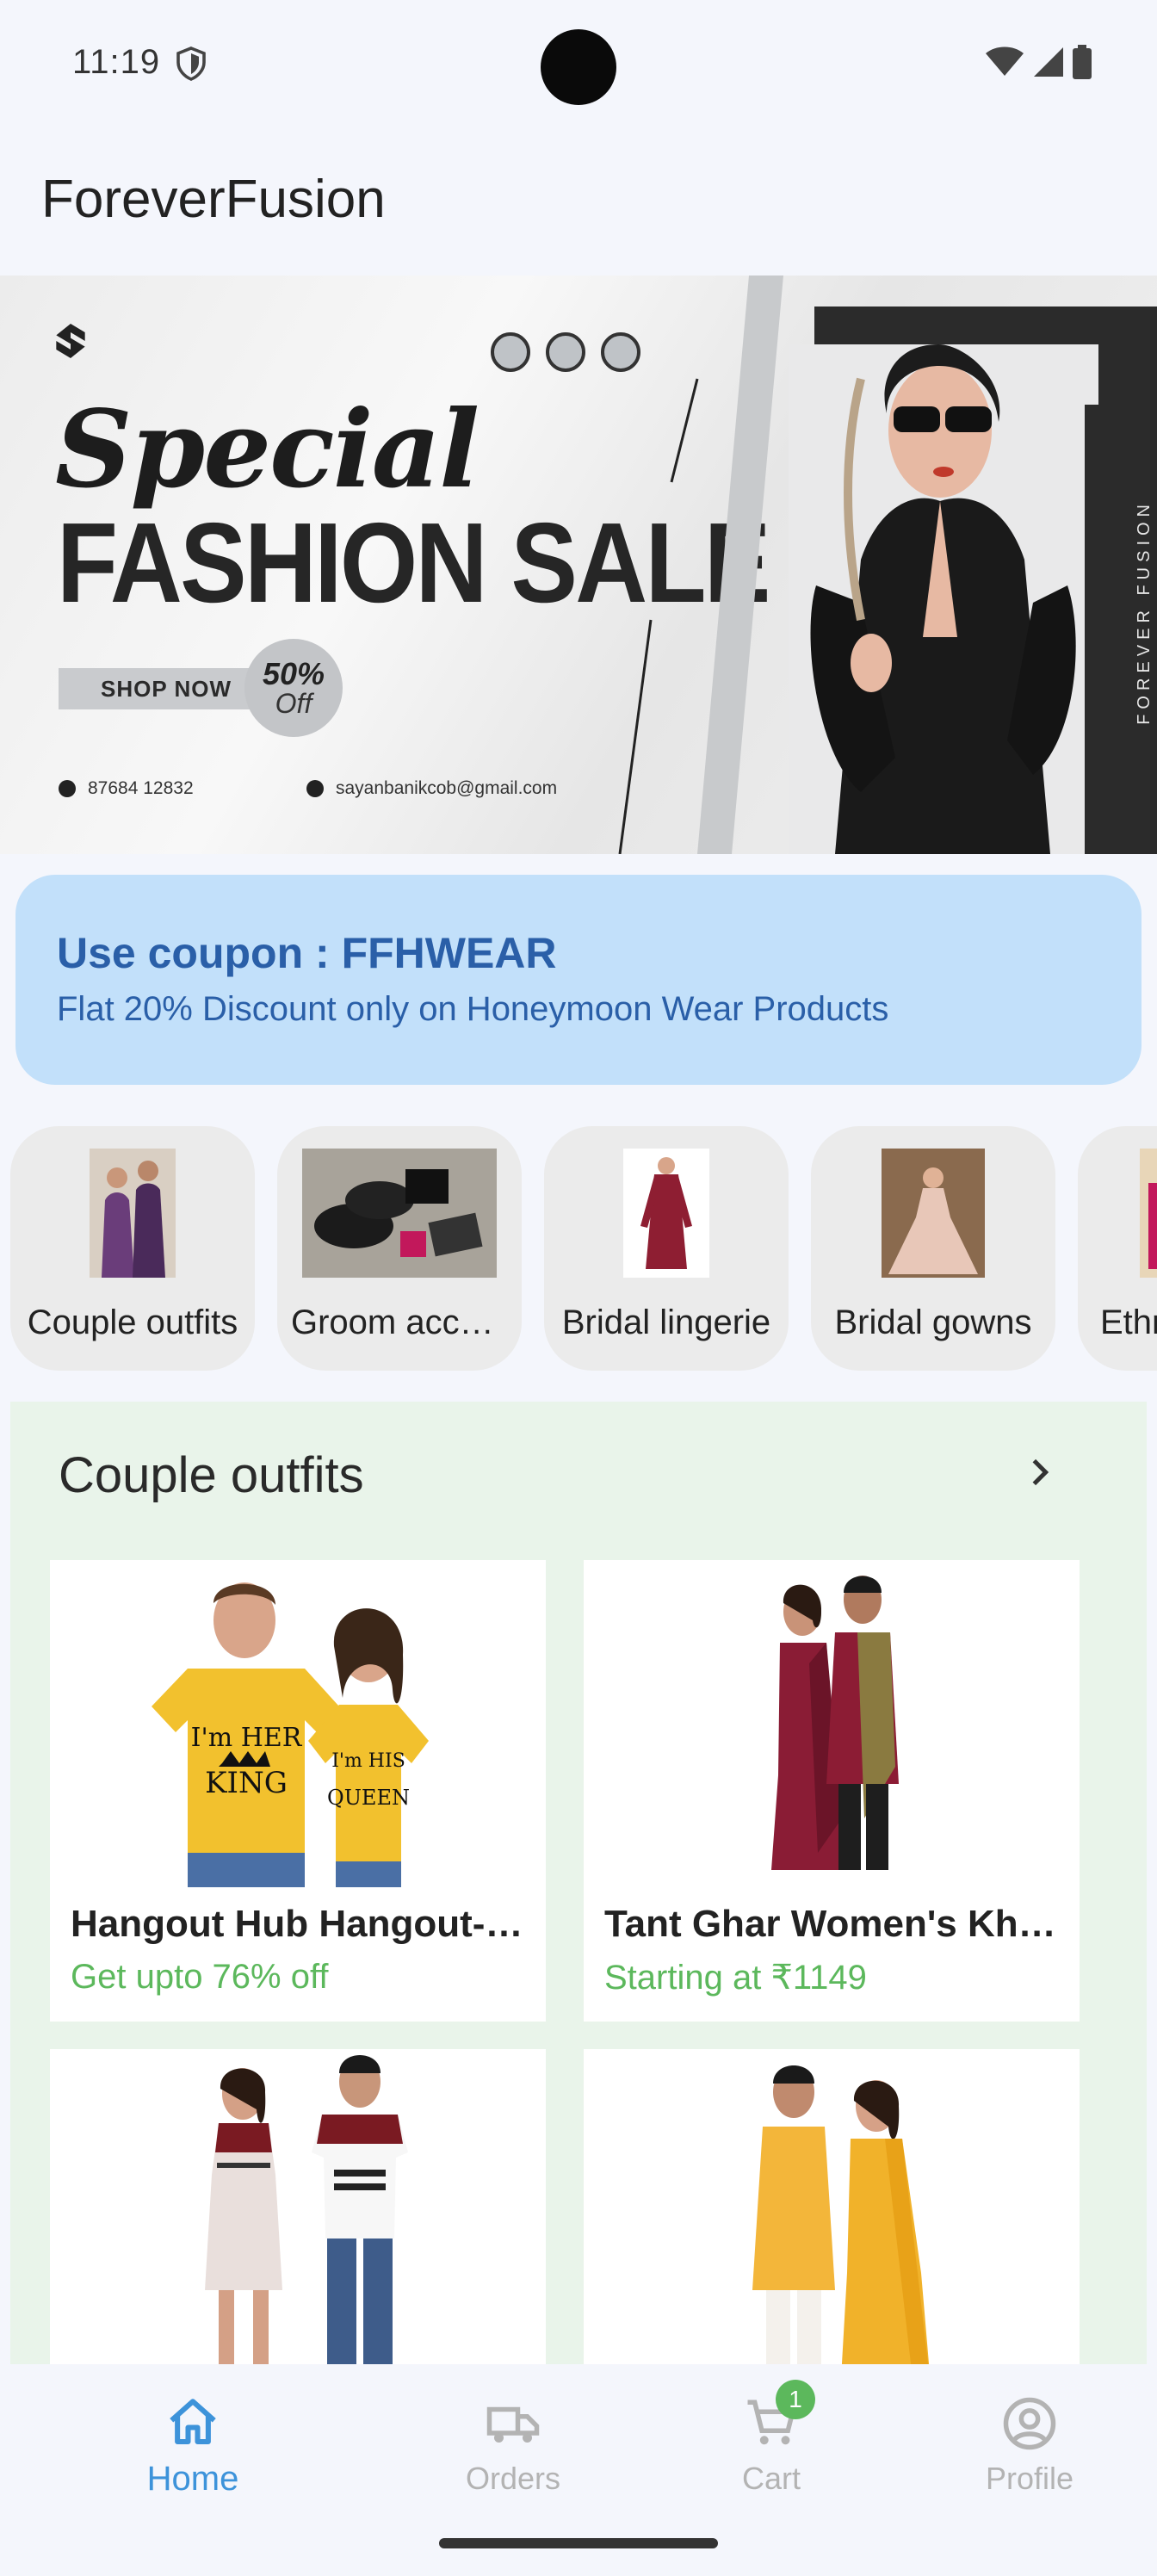  I want to click on home-icon, so click(193, 2421).